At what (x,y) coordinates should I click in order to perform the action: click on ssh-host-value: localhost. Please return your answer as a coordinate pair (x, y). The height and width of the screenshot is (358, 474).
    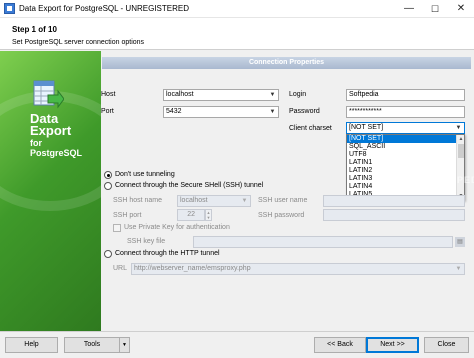
    Looking at the image, I should click on (194, 200).